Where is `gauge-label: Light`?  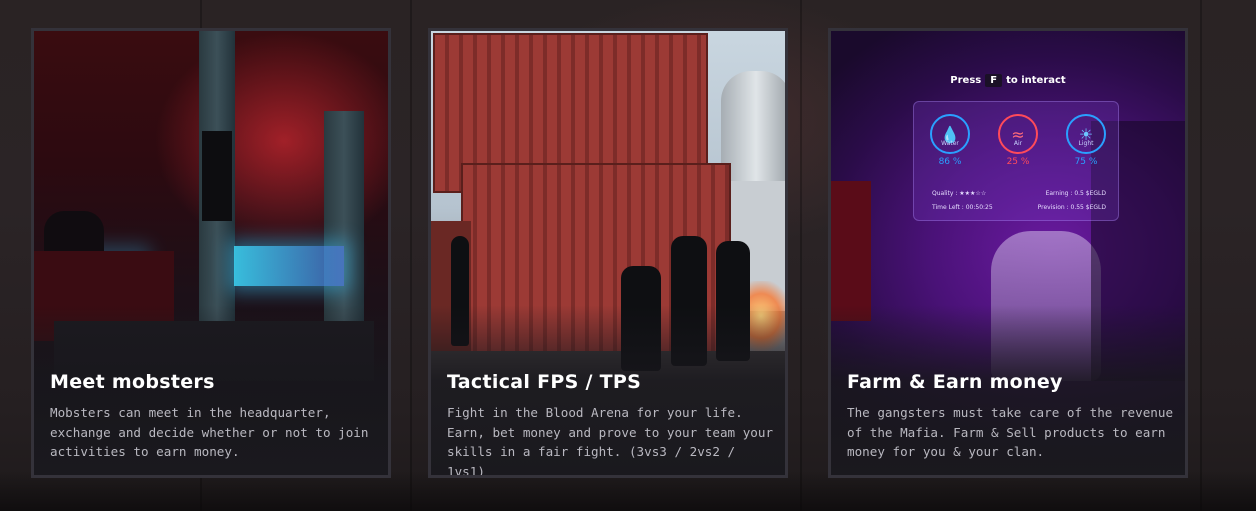 gauge-label: Light is located at coordinates (1086, 143).